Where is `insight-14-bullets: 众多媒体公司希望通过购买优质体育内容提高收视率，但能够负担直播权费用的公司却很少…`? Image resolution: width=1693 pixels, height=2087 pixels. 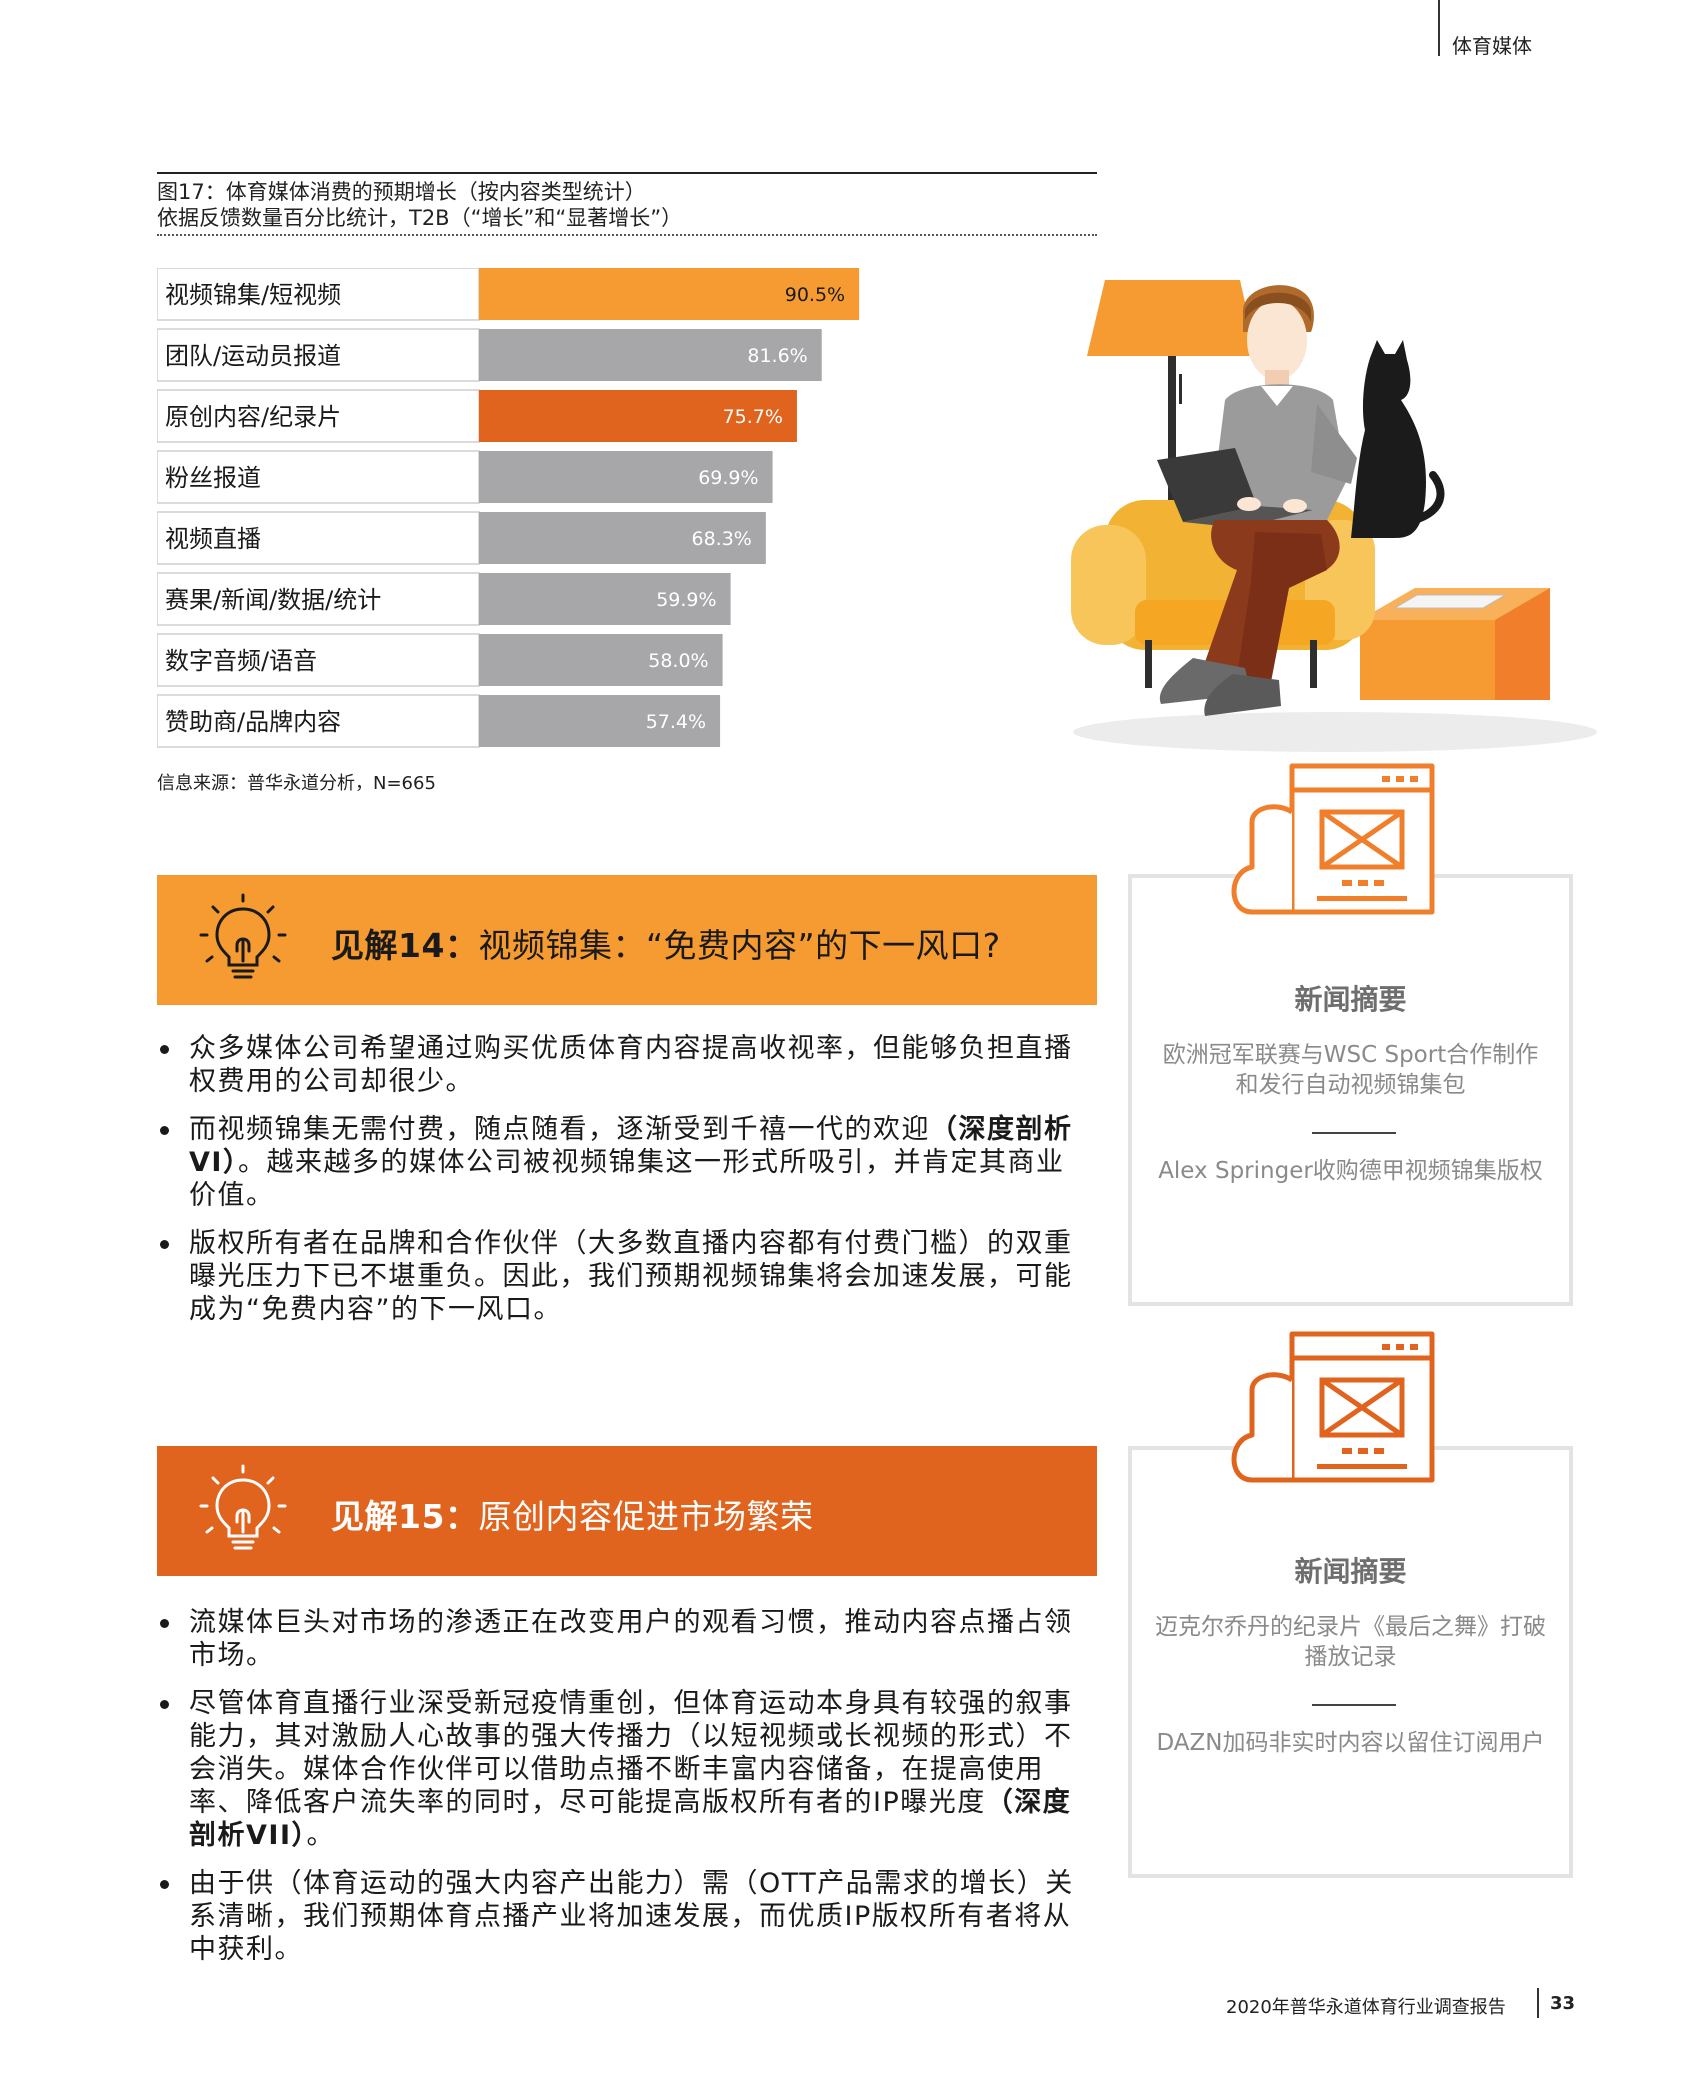 insight-14-bullets: 众多媒体公司希望通过购买优质体育内容提高收视率，但能够负担直播权费用的公司却很少… is located at coordinates (624, 1186).